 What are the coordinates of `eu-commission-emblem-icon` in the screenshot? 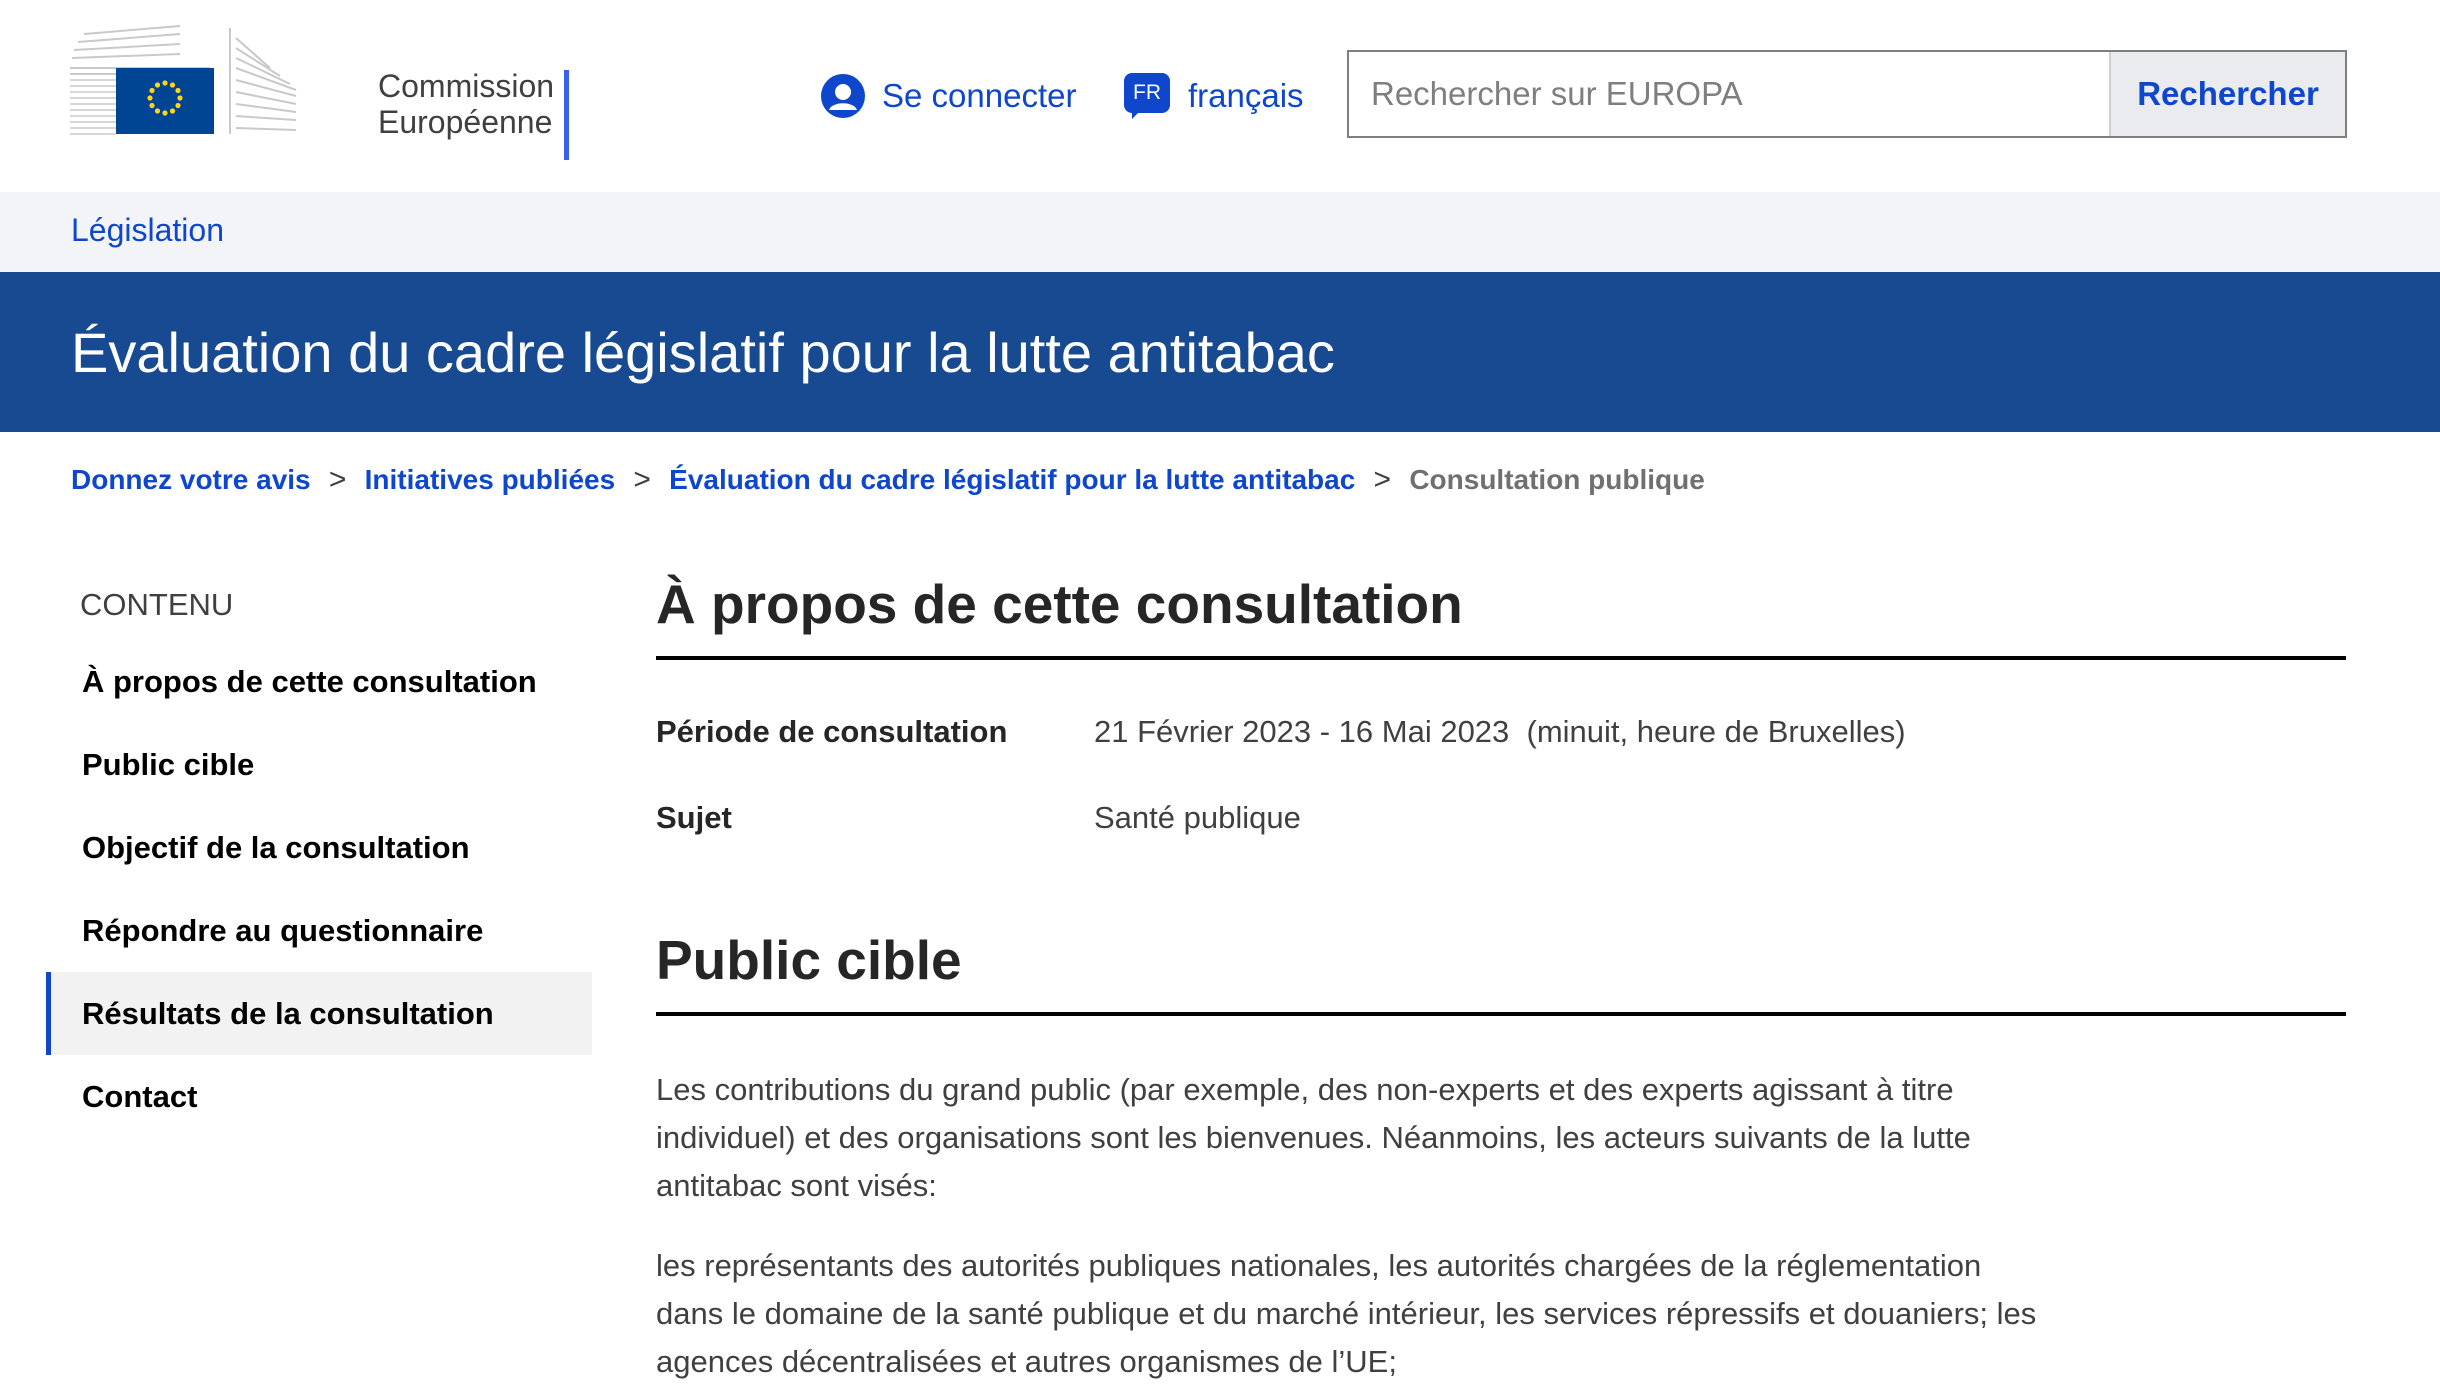 It's located at (183, 80).